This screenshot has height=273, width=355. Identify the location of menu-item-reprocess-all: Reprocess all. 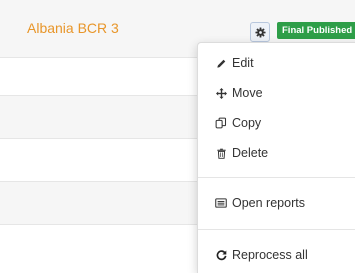
(276, 255).